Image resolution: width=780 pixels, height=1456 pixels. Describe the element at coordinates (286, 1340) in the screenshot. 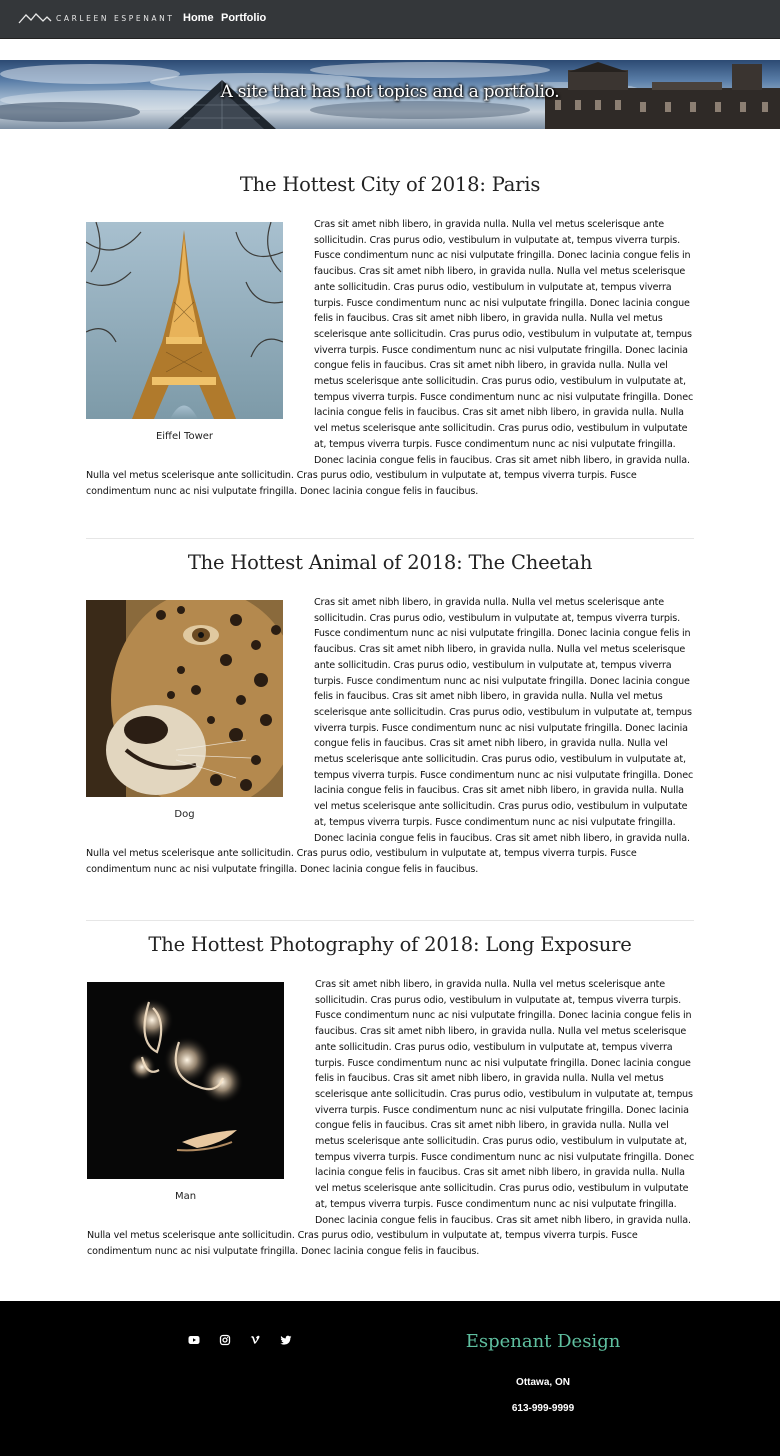

I see `twitter-icon` at that location.